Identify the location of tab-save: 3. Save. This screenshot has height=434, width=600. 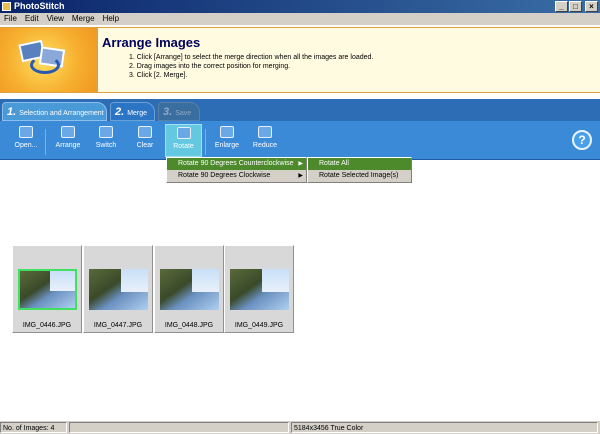
(179, 111).